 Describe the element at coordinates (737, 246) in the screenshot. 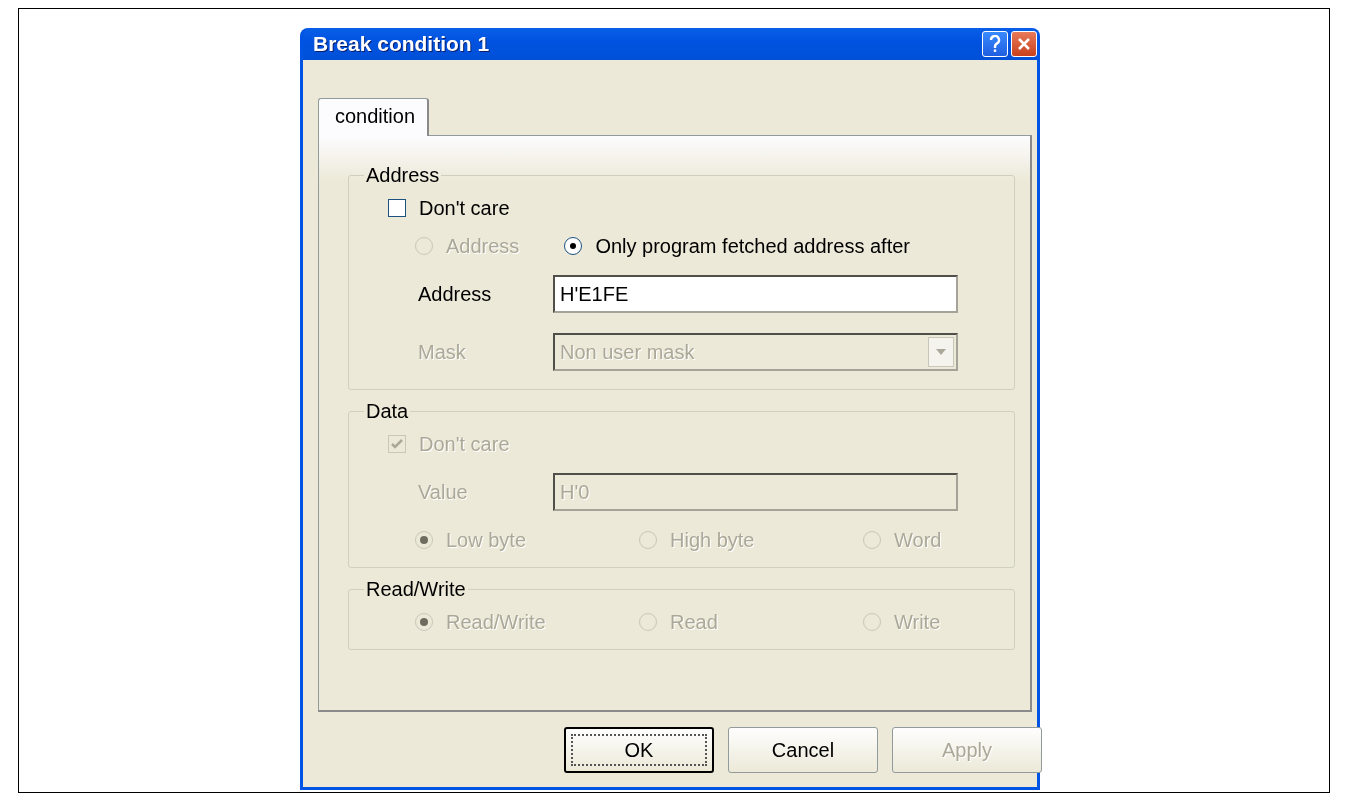

I see `radio-option: Only program fetched address after` at that location.